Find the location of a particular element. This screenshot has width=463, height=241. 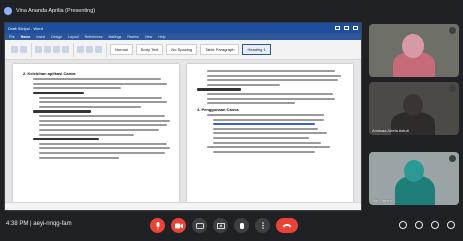

bullets-icon is located at coordinates (80, 49).